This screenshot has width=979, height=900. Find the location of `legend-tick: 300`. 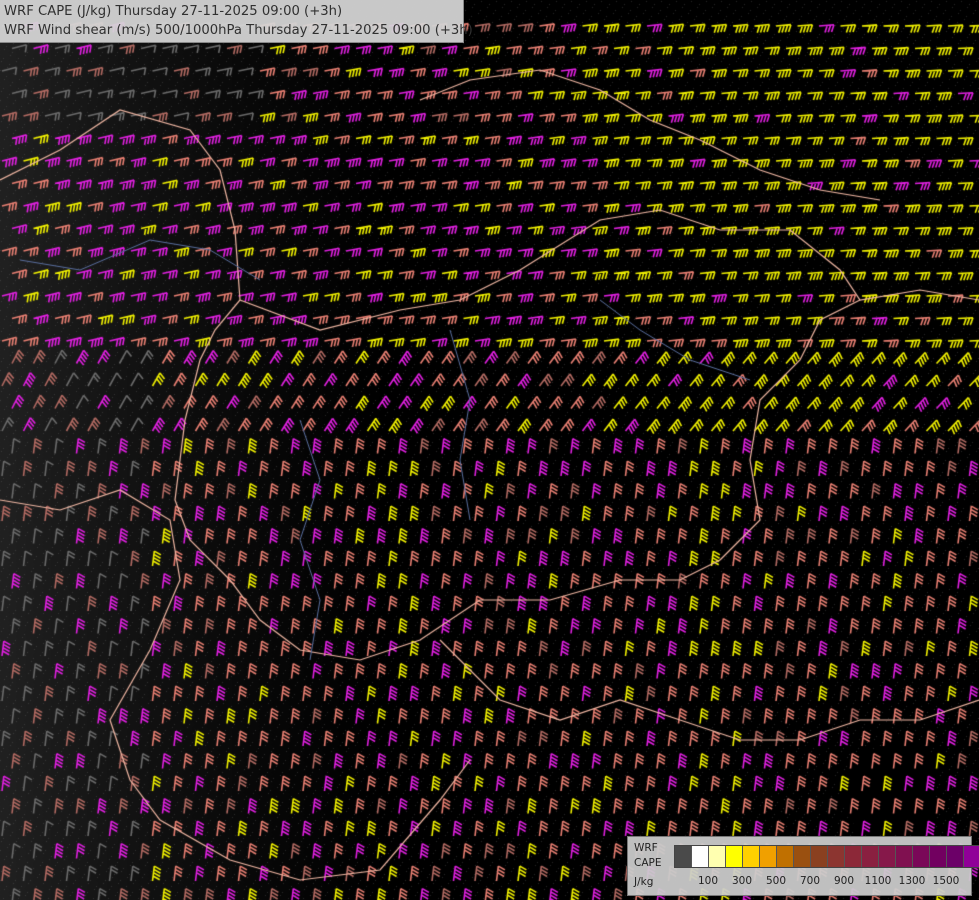

legend-tick: 300 is located at coordinates (742, 881).